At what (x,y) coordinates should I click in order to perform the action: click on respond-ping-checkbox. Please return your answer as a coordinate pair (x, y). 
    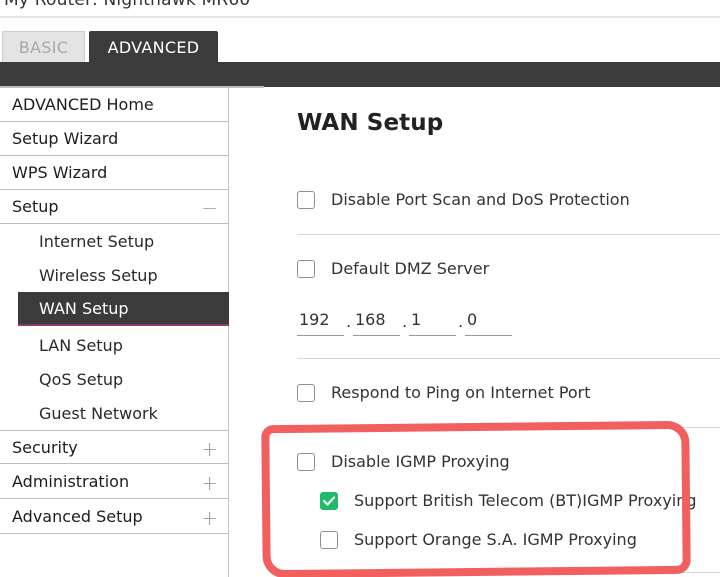
    Looking at the image, I should click on (306, 392).